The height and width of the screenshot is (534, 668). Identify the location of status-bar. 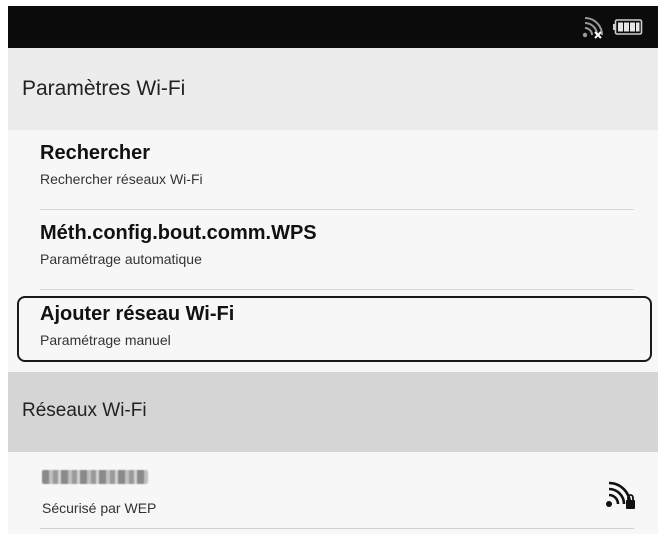
(333, 27).